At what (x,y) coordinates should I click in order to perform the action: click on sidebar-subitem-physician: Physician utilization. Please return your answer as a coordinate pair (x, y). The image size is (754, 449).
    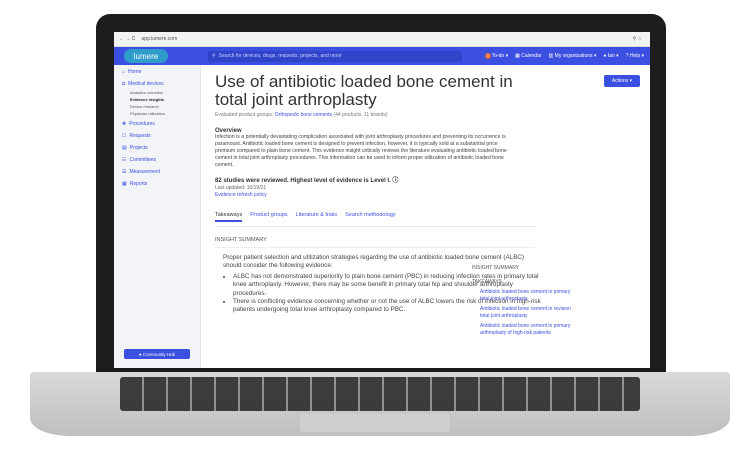
    Looking at the image, I should click on (157, 113).